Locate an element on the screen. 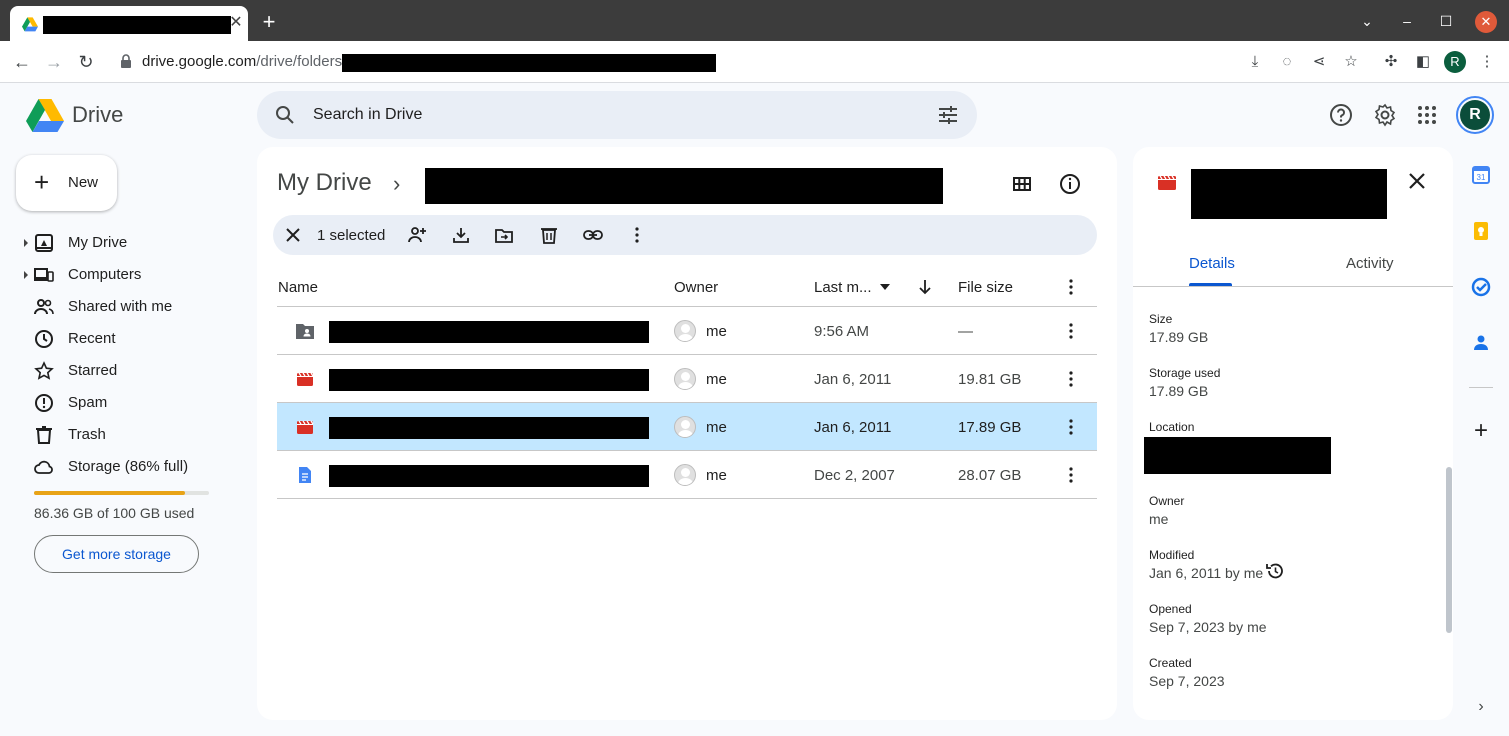 This screenshot has width=1509, height=736. sidebar-item-label: Spam is located at coordinates (88, 402).